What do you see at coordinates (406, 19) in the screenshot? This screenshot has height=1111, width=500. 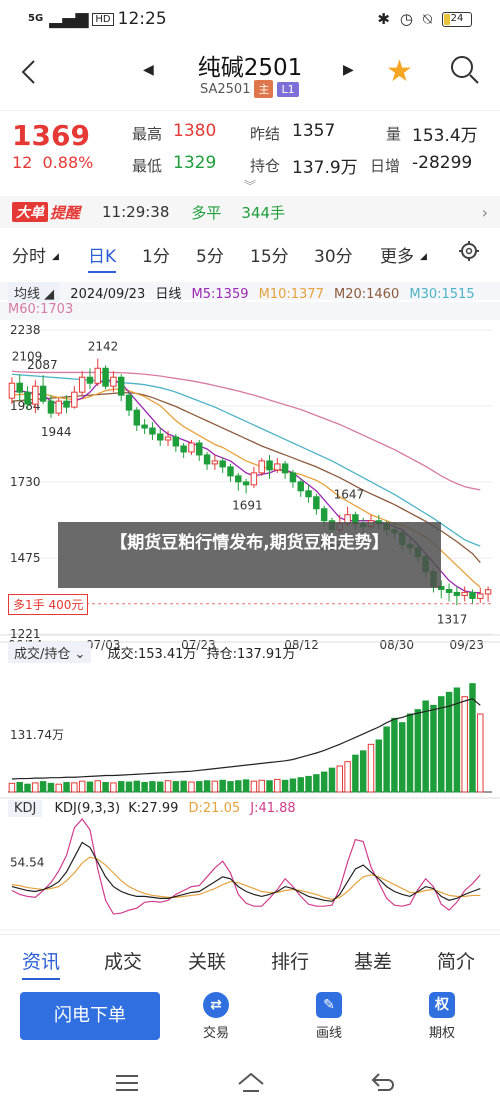 I see `alarm-icon: ◷` at bounding box center [406, 19].